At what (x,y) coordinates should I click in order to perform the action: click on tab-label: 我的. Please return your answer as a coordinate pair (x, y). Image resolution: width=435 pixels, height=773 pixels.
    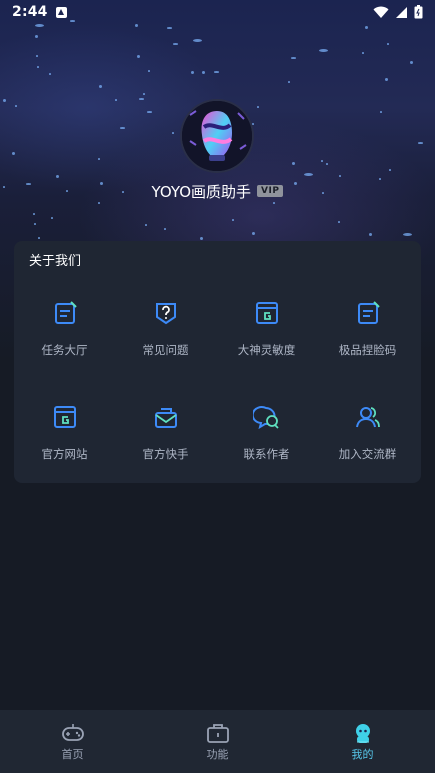
    Looking at the image, I should click on (362, 754).